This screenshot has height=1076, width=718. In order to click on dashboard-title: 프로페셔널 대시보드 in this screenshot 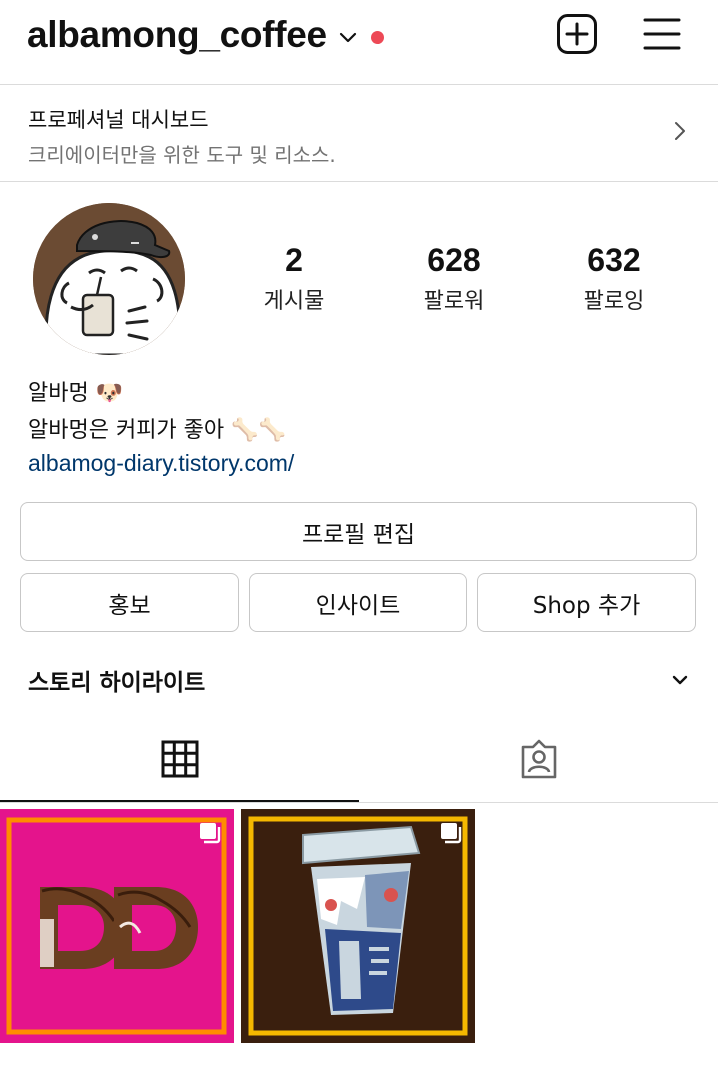, I will do `click(118, 120)`.